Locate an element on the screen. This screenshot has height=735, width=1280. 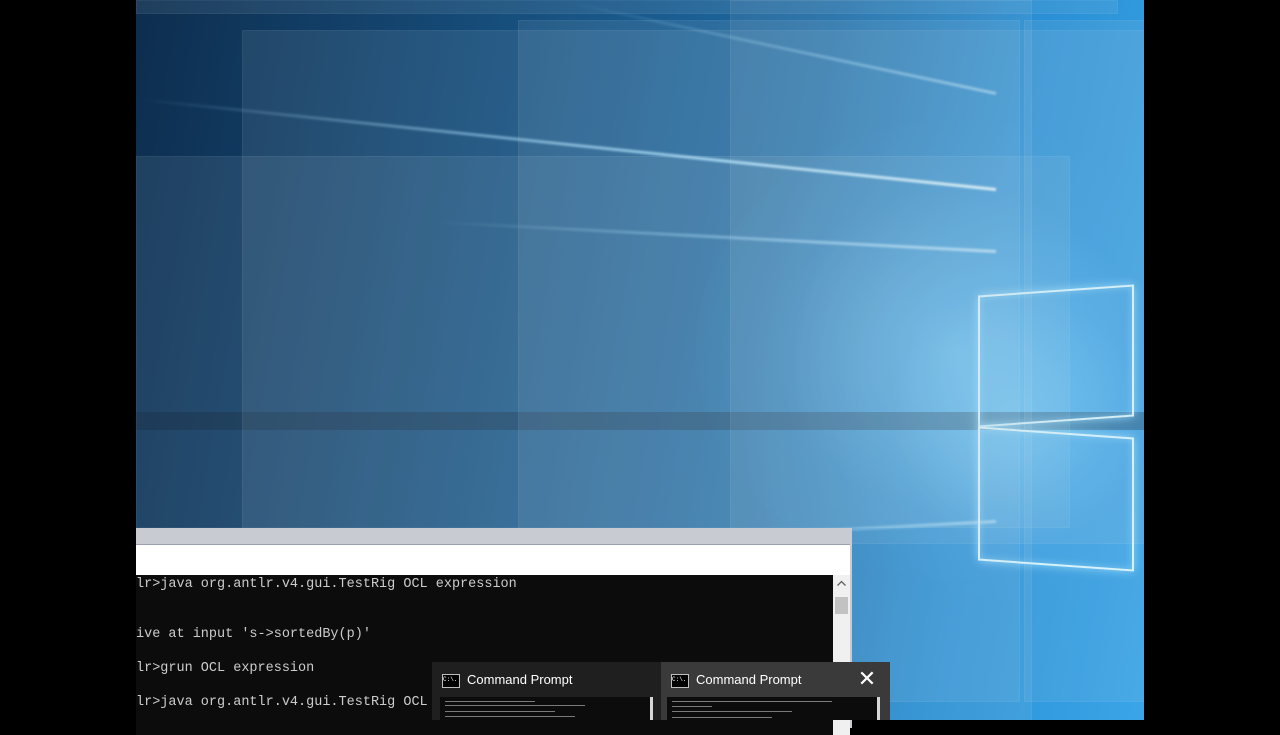
console-line: lr>java org.antlr.v4.gui.TestRig OCL exp is located at coordinates (298, 702).